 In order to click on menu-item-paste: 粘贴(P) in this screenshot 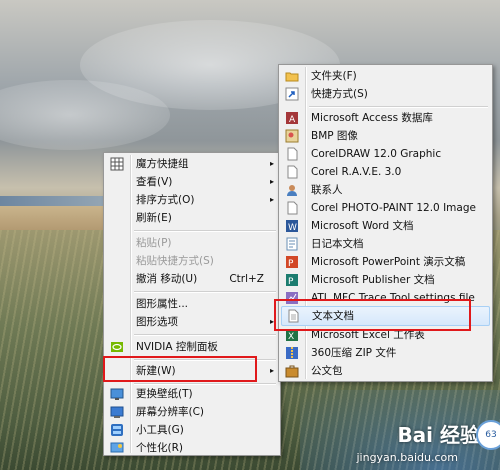, I will do `click(154, 243)`.